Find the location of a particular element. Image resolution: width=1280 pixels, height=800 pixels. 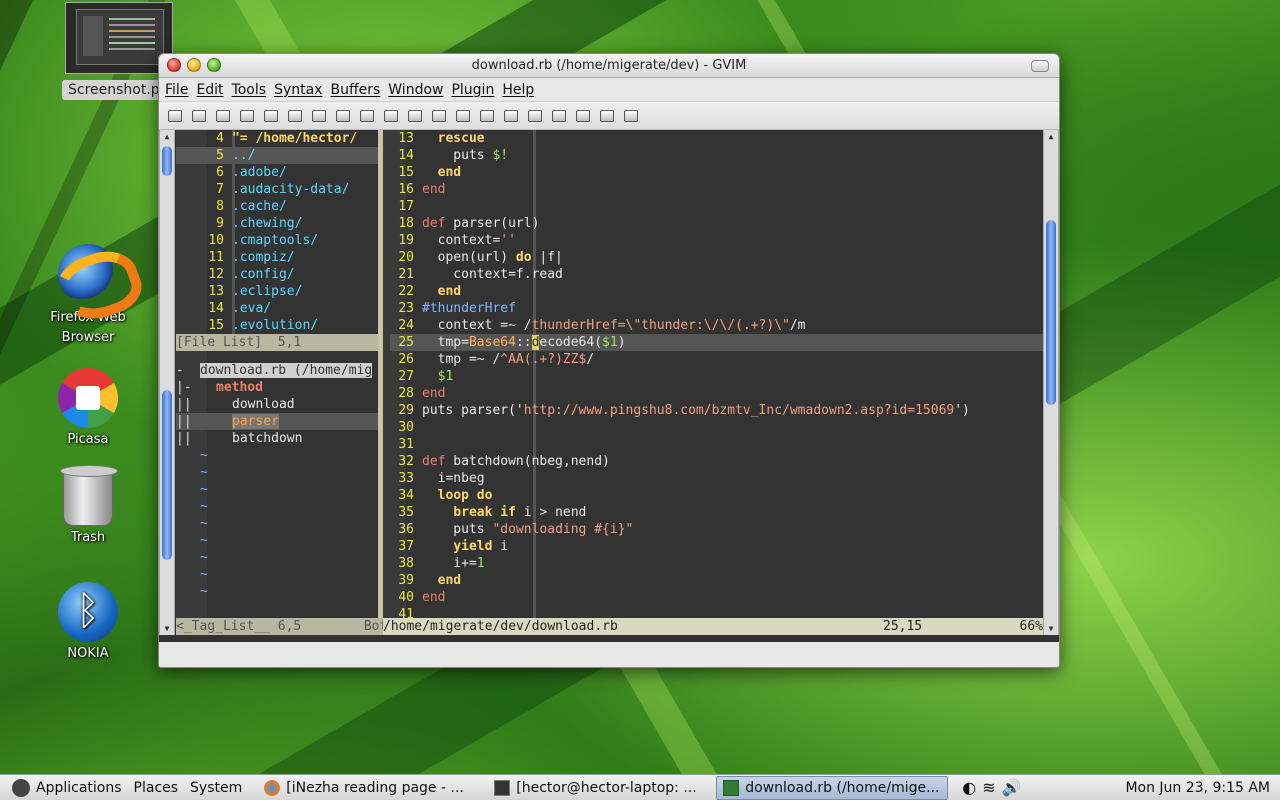

code-line: 33 i=nbeg is located at coordinates (716, 478).